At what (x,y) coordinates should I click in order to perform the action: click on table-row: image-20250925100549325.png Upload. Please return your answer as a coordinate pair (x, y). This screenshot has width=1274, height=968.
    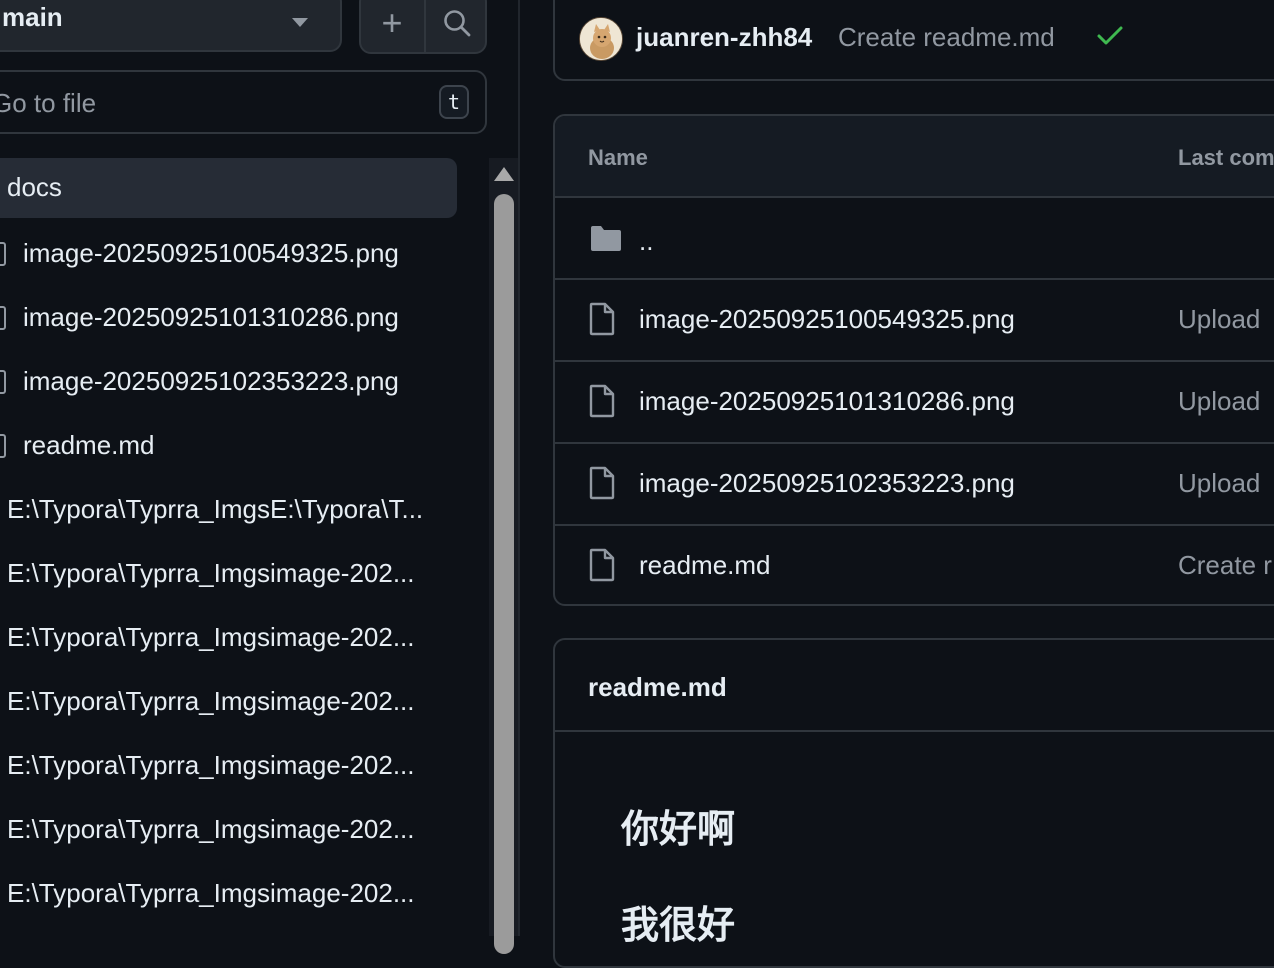
    Looking at the image, I should click on (914, 321).